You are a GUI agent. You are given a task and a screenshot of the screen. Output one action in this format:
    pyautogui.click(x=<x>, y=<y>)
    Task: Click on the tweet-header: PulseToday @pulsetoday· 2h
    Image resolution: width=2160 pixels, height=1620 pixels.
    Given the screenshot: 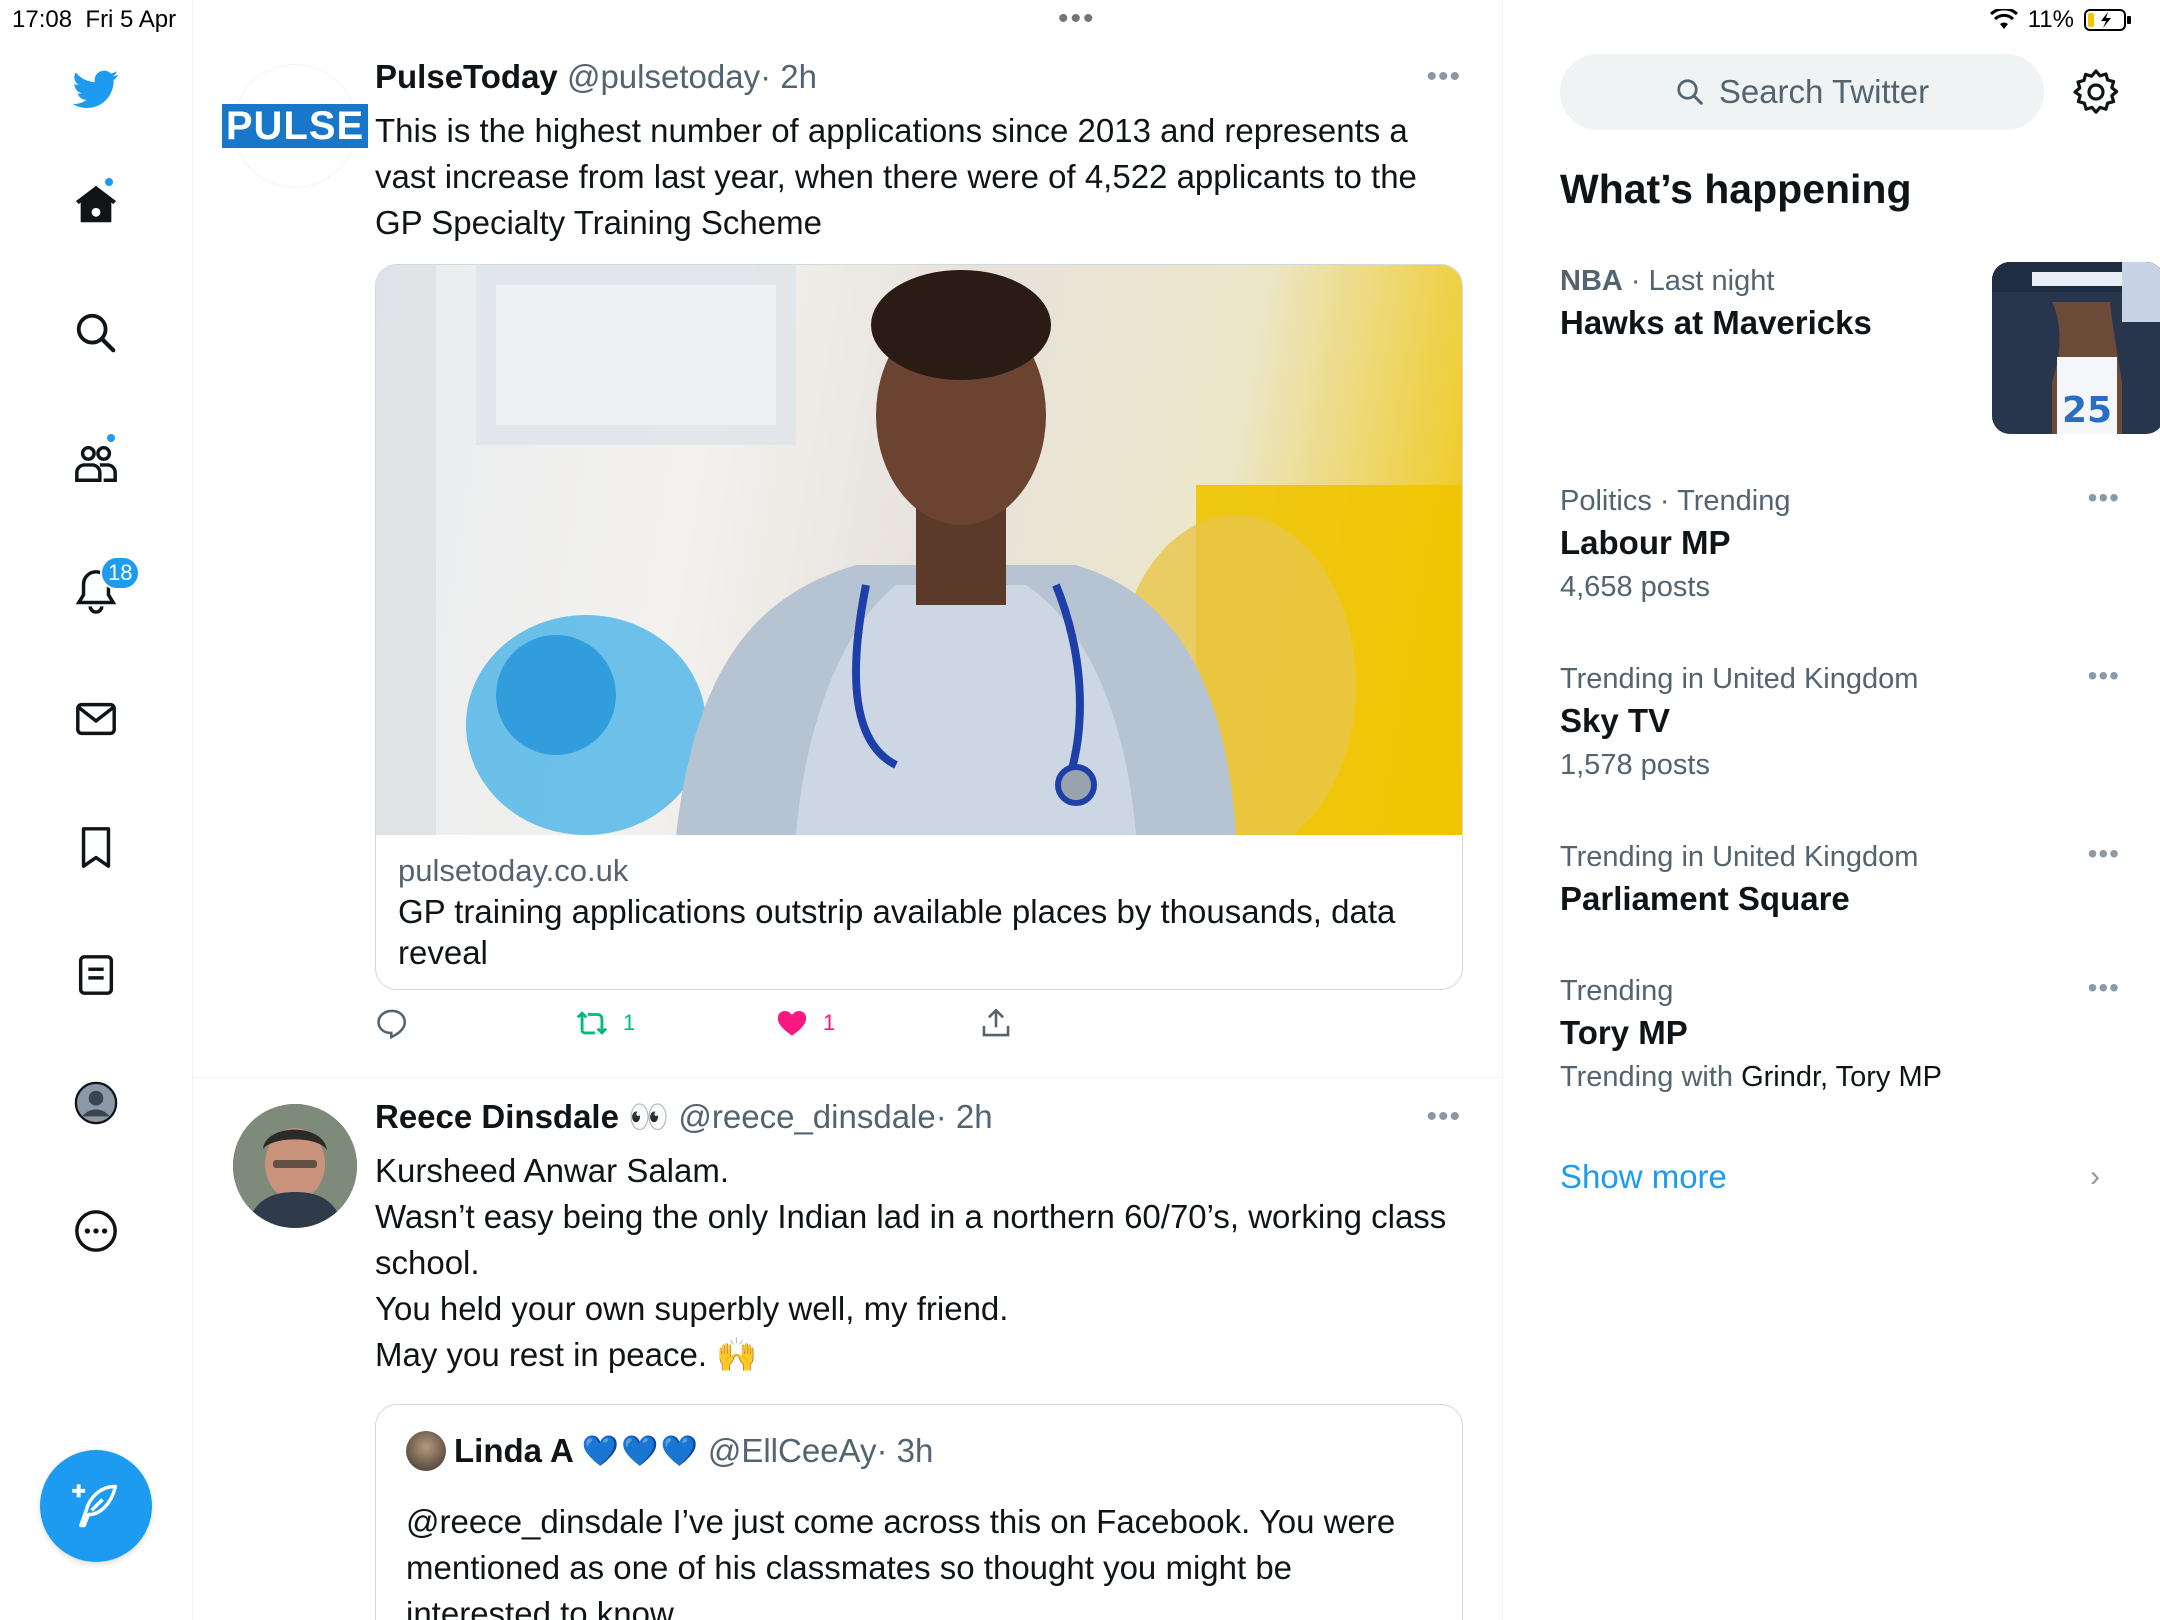 What is the action you would take?
    pyautogui.click(x=596, y=77)
    